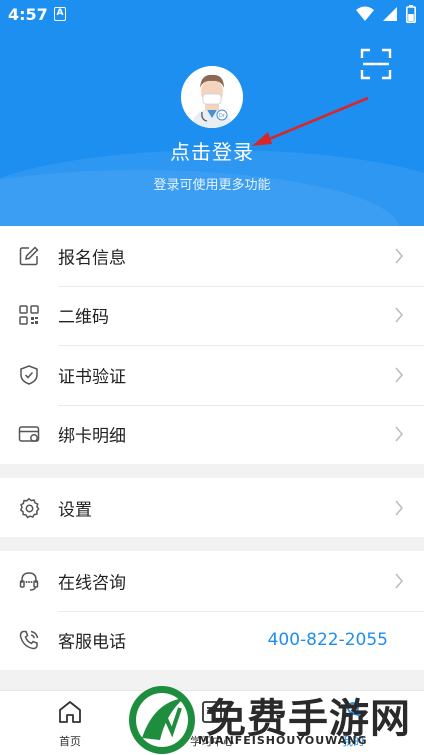  What do you see at coordinates (390, 14) in the screenshot?
I see `signal-icon` at bounding box center [390, 14].